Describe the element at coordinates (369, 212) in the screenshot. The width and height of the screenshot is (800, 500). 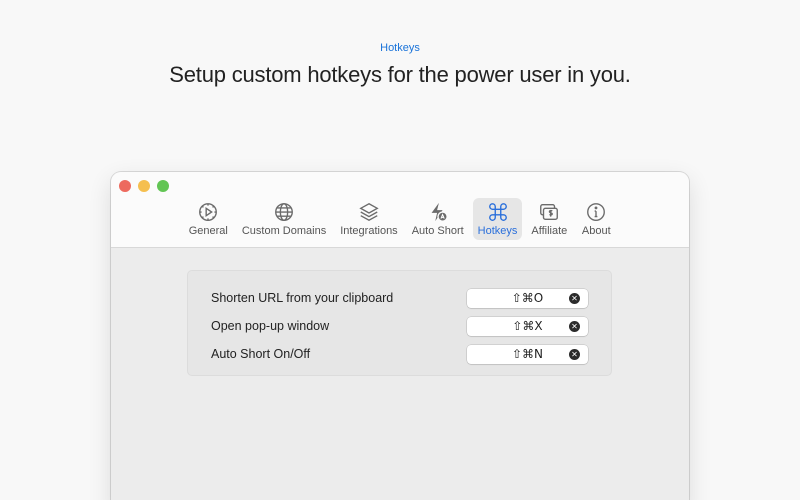
I see `layers-icon` at that location.